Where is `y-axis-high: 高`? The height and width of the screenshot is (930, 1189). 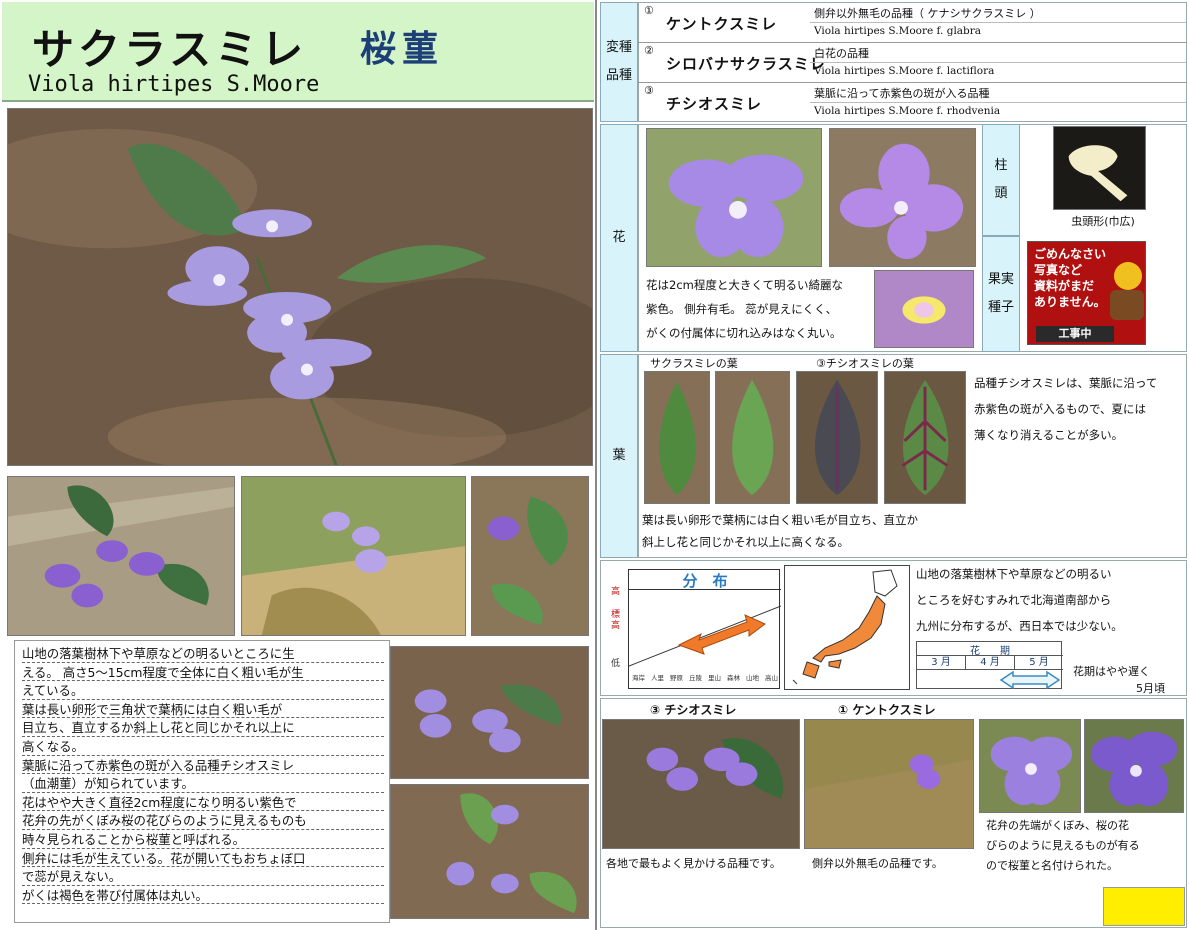 y-axis-high: 高 is located at coordinates (616, 592).